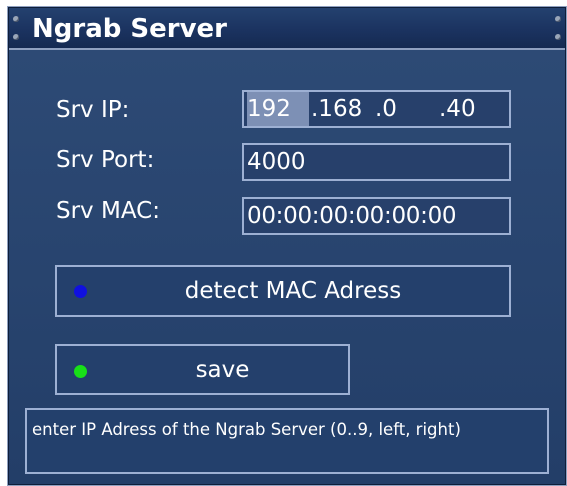 Image resolution: width=567 pixels, height=486 pixels. Describe the element at coordinates (341, 109) in the screenshot. I see `ip-octet-2: .168` at that location.